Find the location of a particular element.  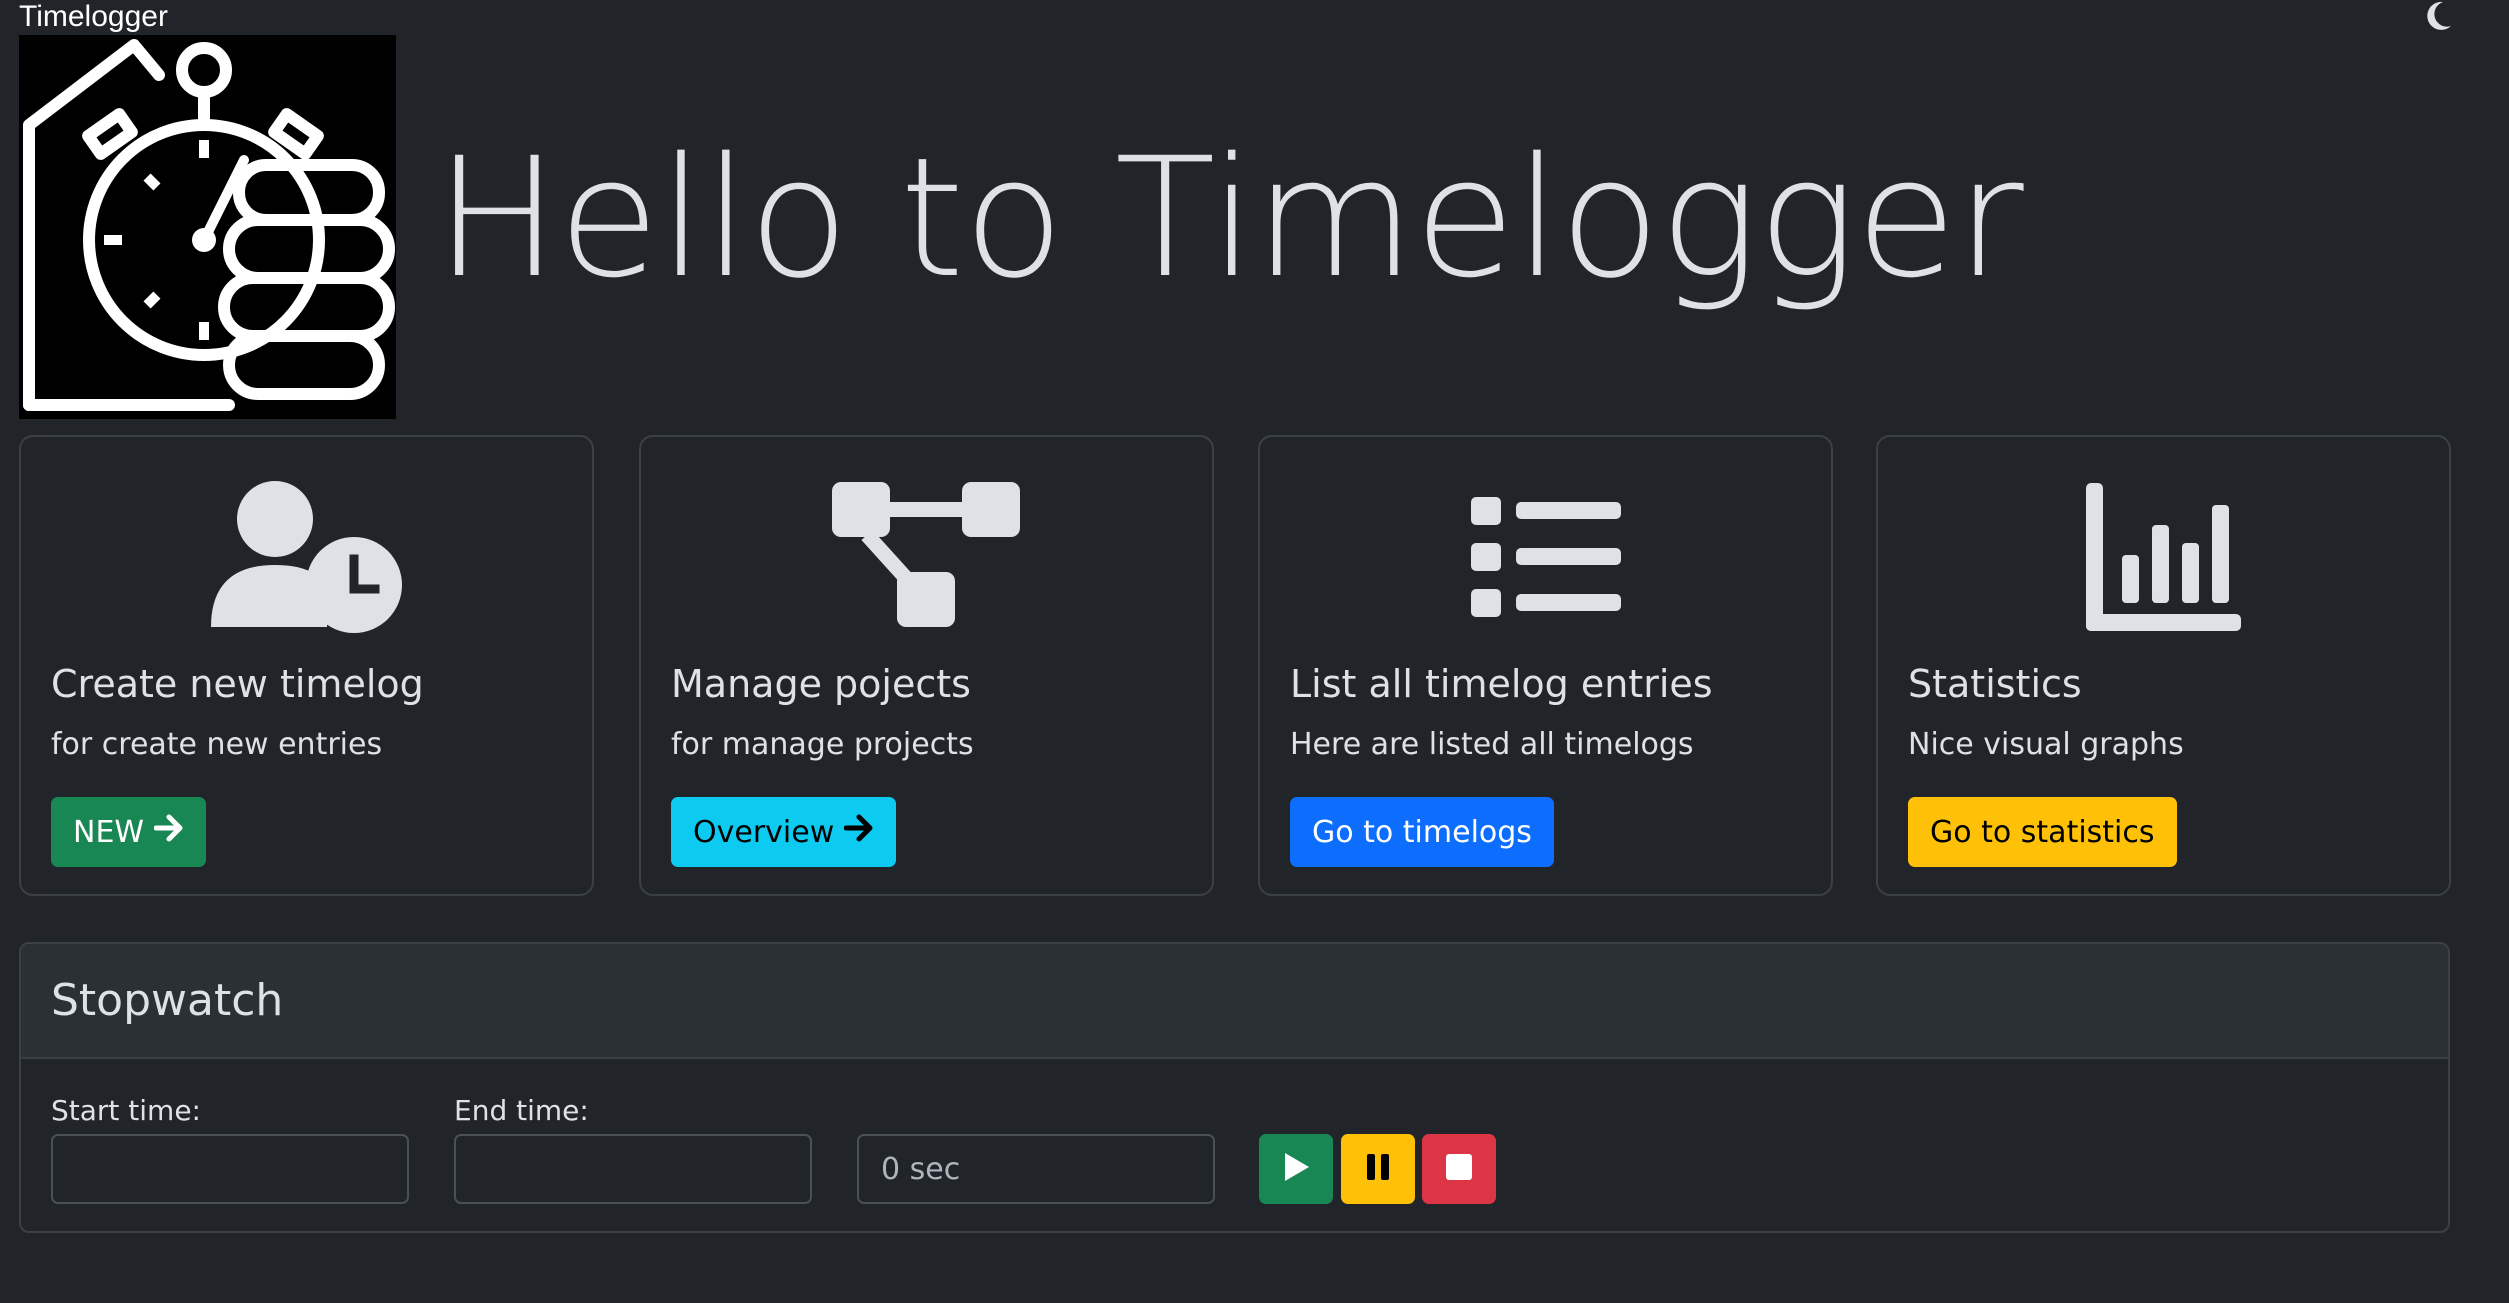

stopwatch-hand-logo is located at coordinates (207, 227).